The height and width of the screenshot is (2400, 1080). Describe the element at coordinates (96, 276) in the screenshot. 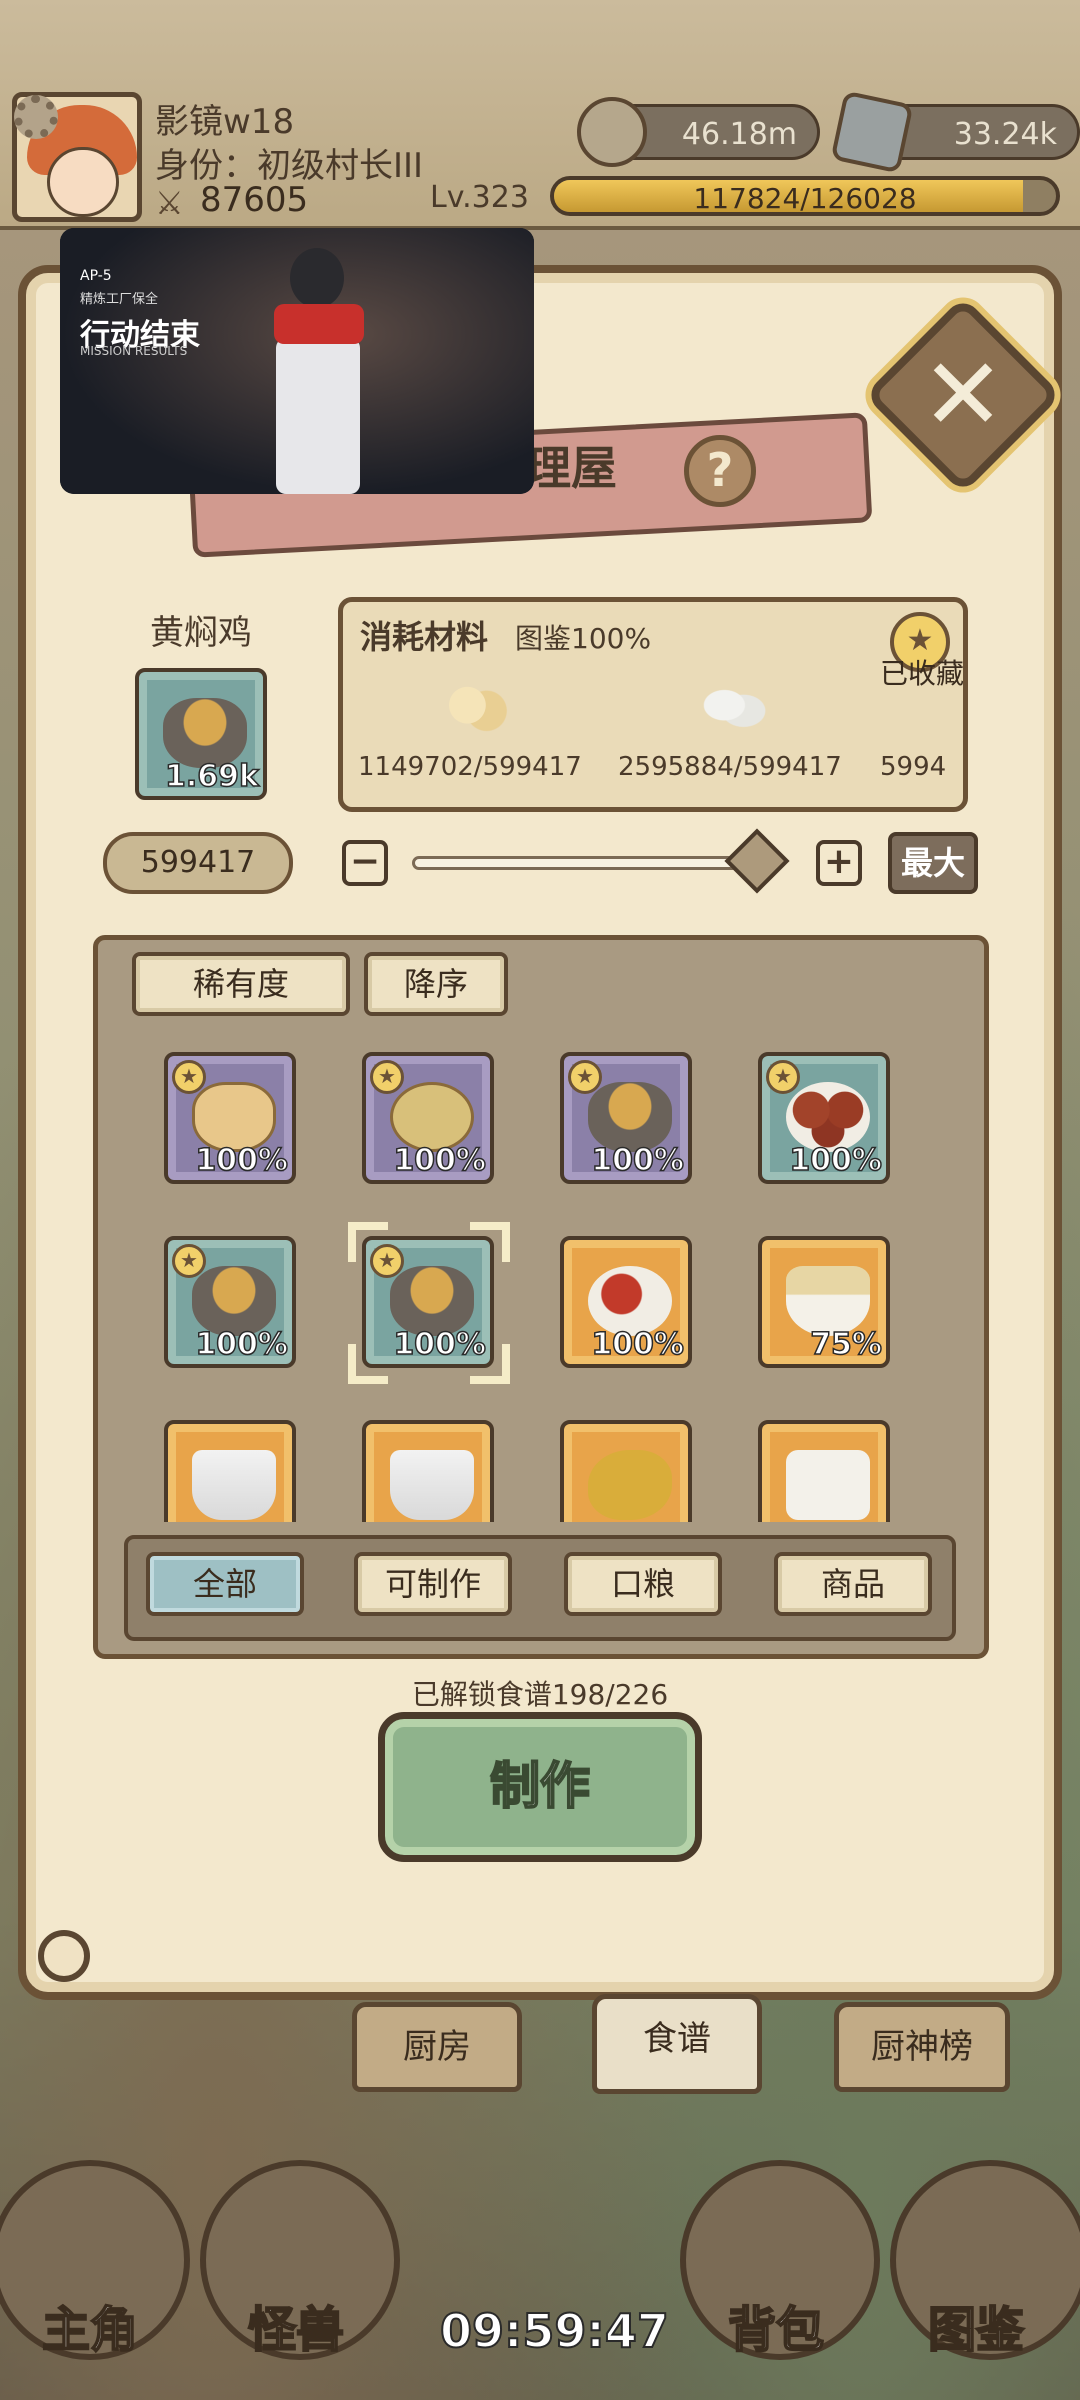

I see `stage-code: AP-5` at that location.